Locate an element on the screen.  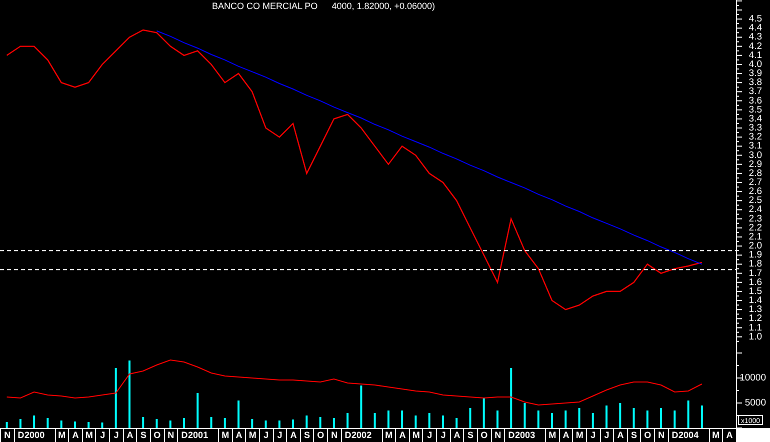
axis-label: 3.6 is located at coordinates (755, 100).